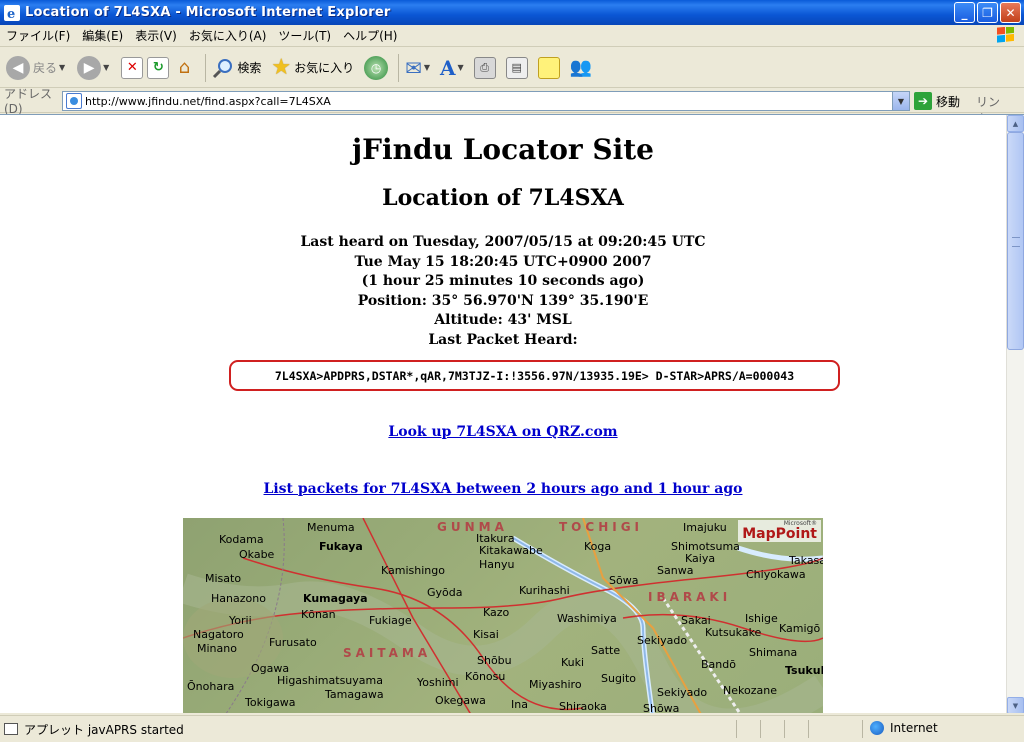 This screenshot has width=1024, height=742. I want to click on map-city-label: Yorii, so click(240, 620).